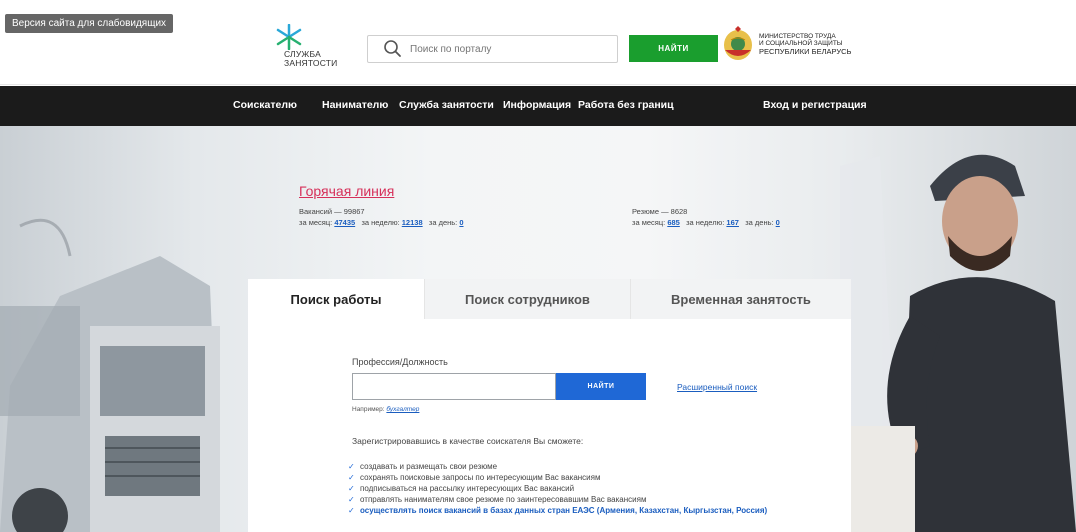 The image size is (1076, 532). What do you see at coordinates (660, 211) in the screenshot?
I see `resumes-total: Резюме — 8628` at bounding box center [660, 211].